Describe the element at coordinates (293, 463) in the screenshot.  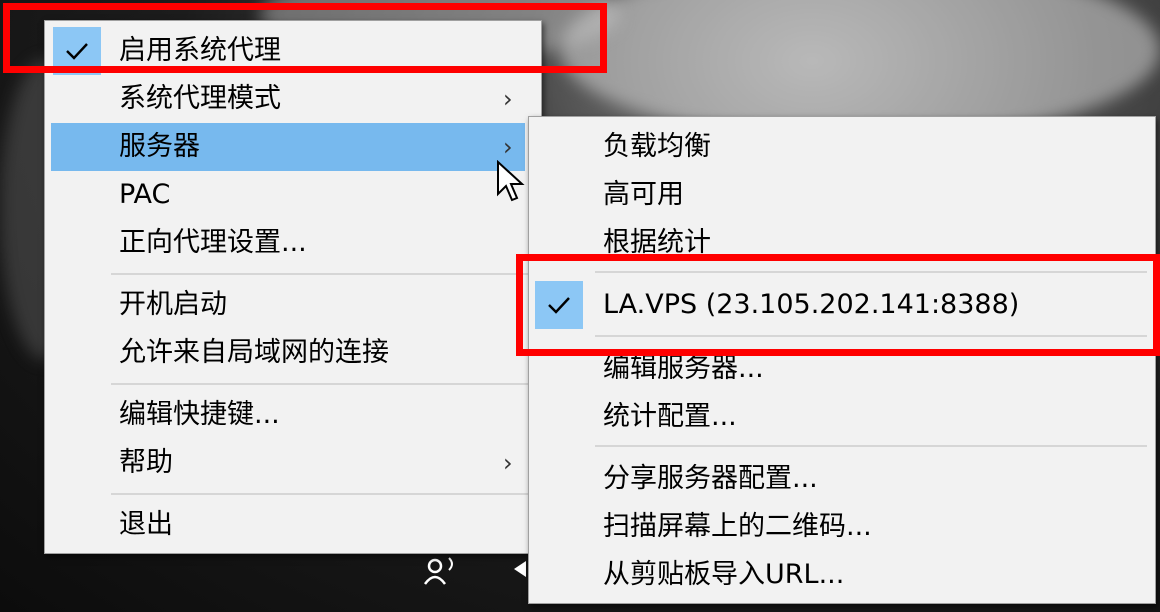
I see `menu-item-help: 帮助 ›` at that location.